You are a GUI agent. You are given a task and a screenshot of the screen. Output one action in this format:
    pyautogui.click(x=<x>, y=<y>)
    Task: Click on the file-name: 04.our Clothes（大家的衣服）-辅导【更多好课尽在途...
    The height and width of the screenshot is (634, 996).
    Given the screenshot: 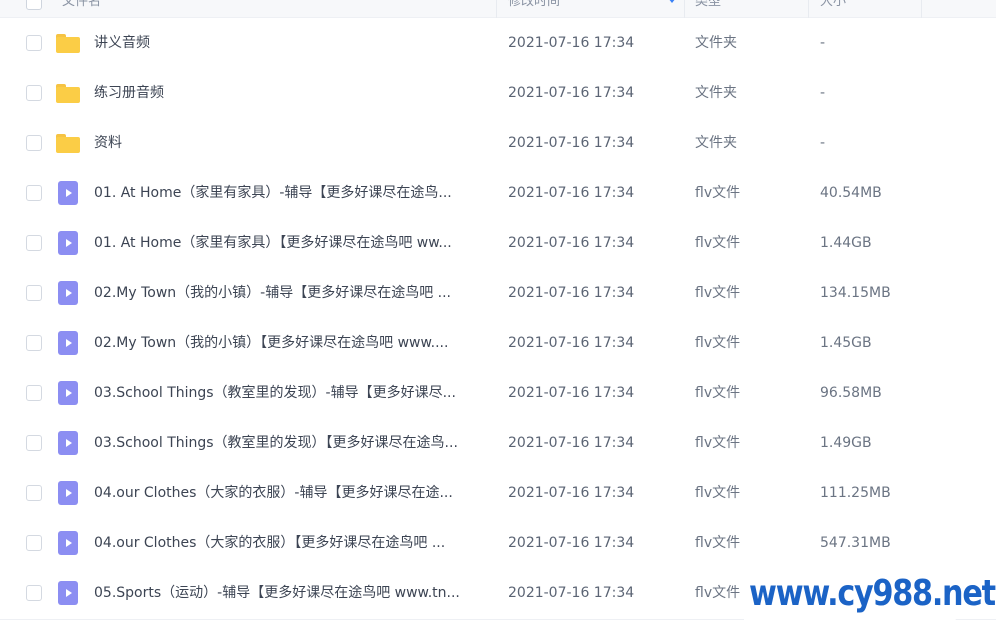 What is the action you would take?
    pyautogui.click(x=290, y=493)
    